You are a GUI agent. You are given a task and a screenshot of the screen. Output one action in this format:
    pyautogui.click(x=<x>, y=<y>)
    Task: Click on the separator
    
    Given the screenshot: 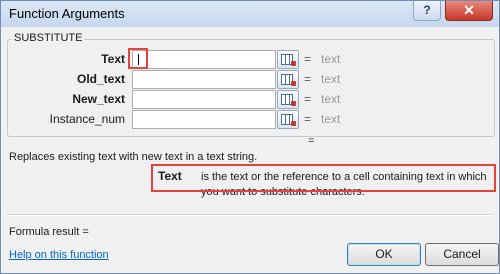 What is the action you would take?
    pyautogui.click(x=250, y=215)
    